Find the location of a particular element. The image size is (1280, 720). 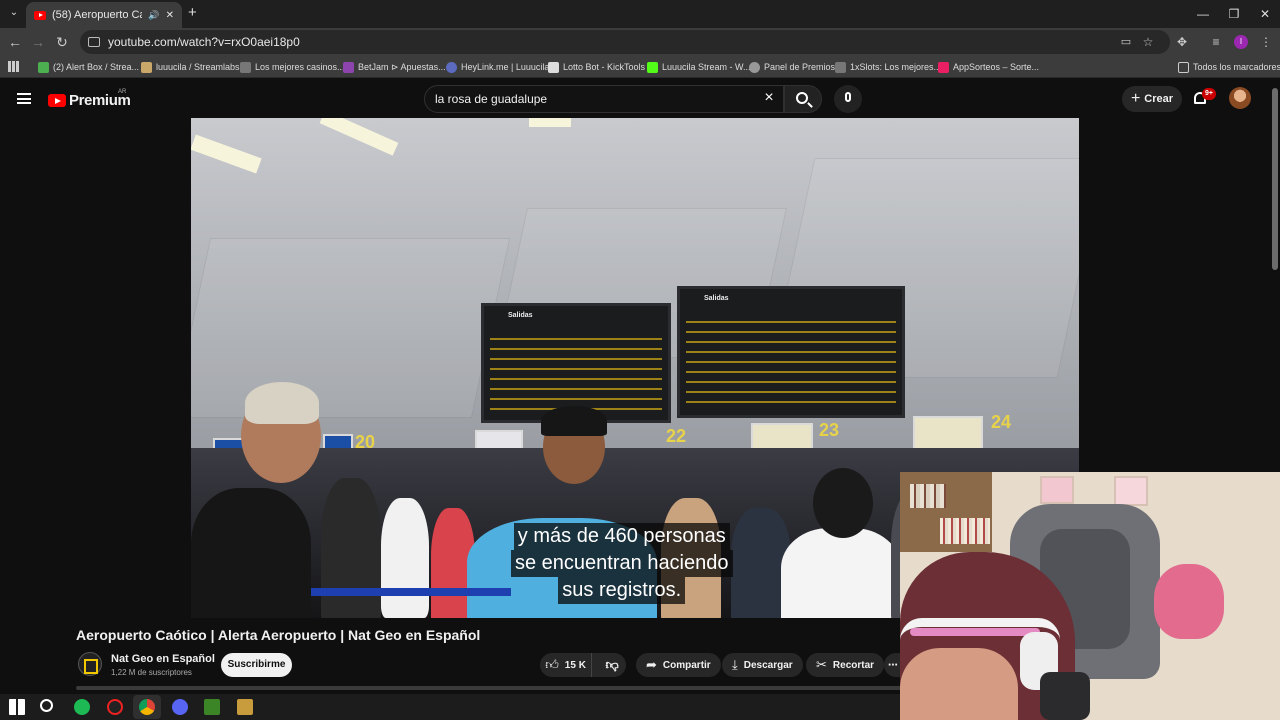

spotify-icon is located at coordinates (82, 707).